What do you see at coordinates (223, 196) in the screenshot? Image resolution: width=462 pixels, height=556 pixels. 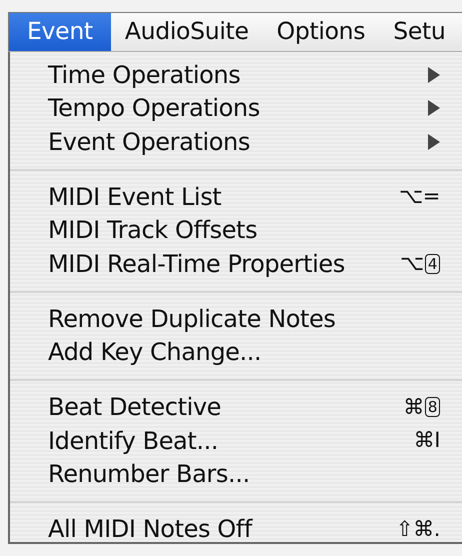 I see `menu-item: MIDI Event List` at bounding box center [223, 196].